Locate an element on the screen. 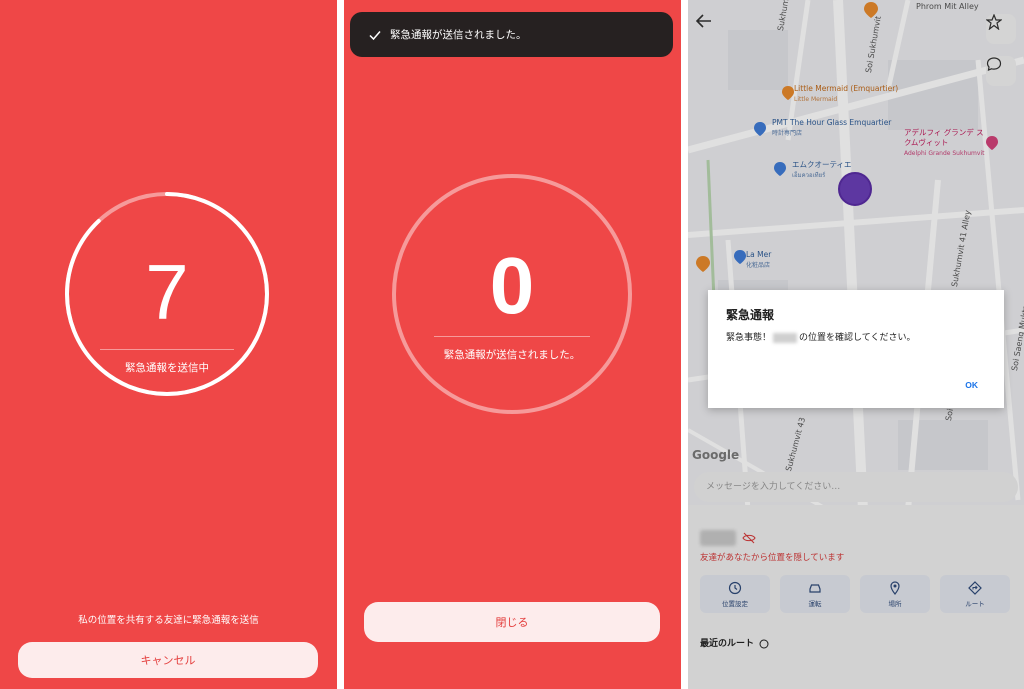 The width and height of the screenshot is (1024, 689). dialog-message: 緊急事態！ の位置を確認してください。 is located at coordinates (821, 337).